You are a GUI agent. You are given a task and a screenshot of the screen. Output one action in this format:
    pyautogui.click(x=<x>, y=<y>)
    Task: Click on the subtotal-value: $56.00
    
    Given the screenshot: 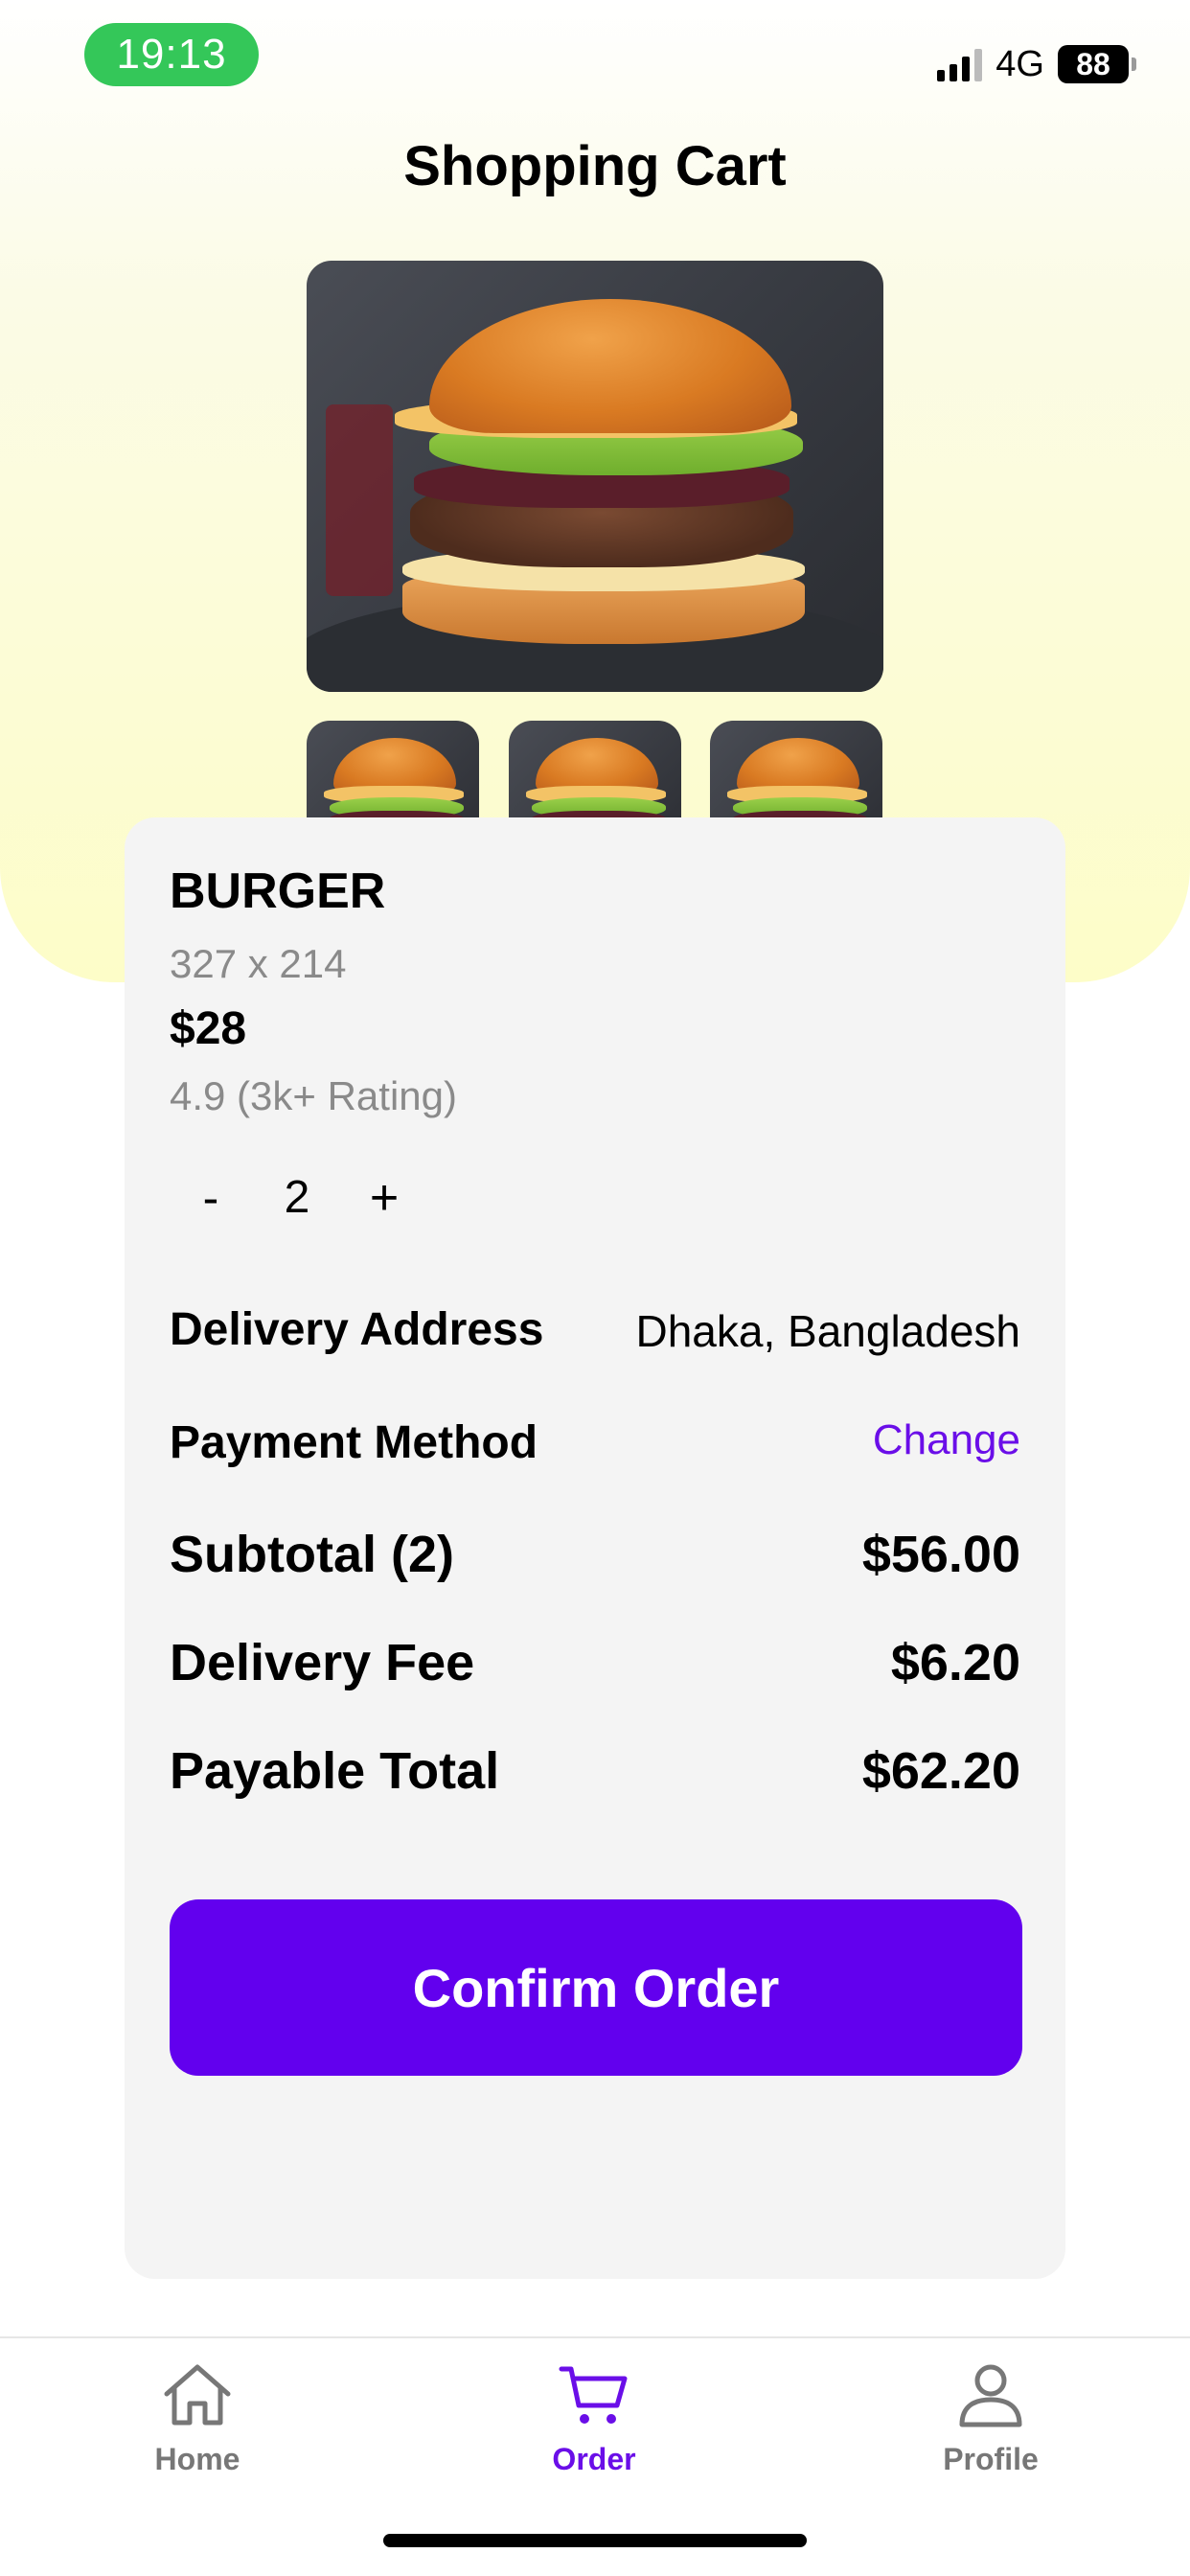 What is the action you would take?
    pyautogui.click(x=941, y=1554)
    